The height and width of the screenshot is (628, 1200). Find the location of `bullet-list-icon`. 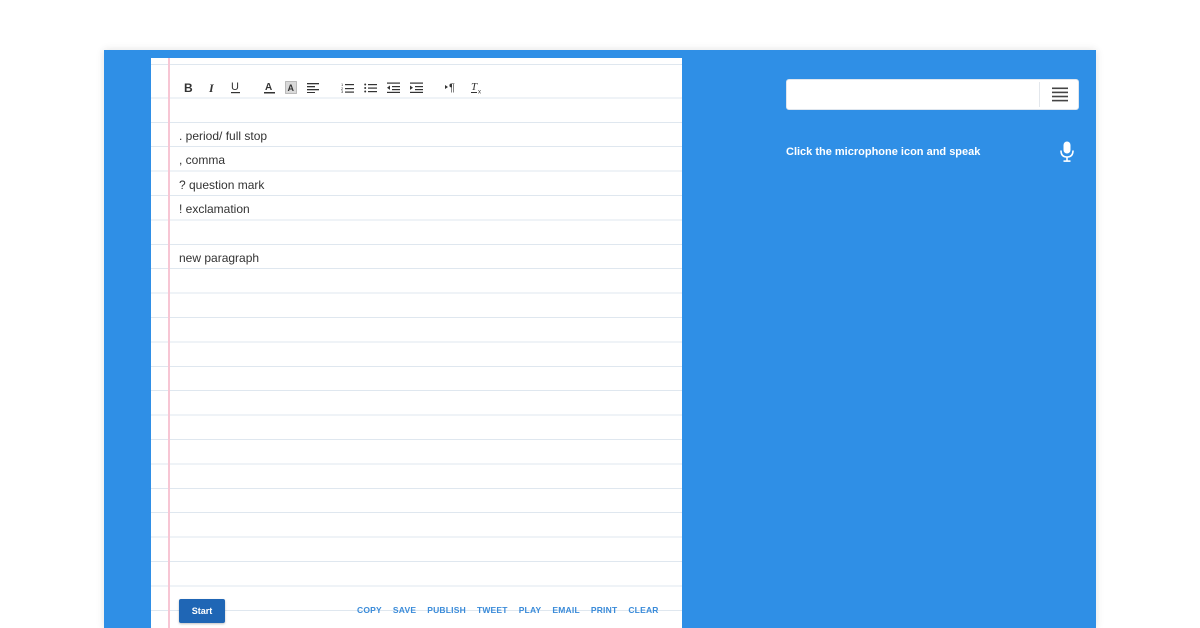

bullet-list-icon is located at coordinates (370, 87).